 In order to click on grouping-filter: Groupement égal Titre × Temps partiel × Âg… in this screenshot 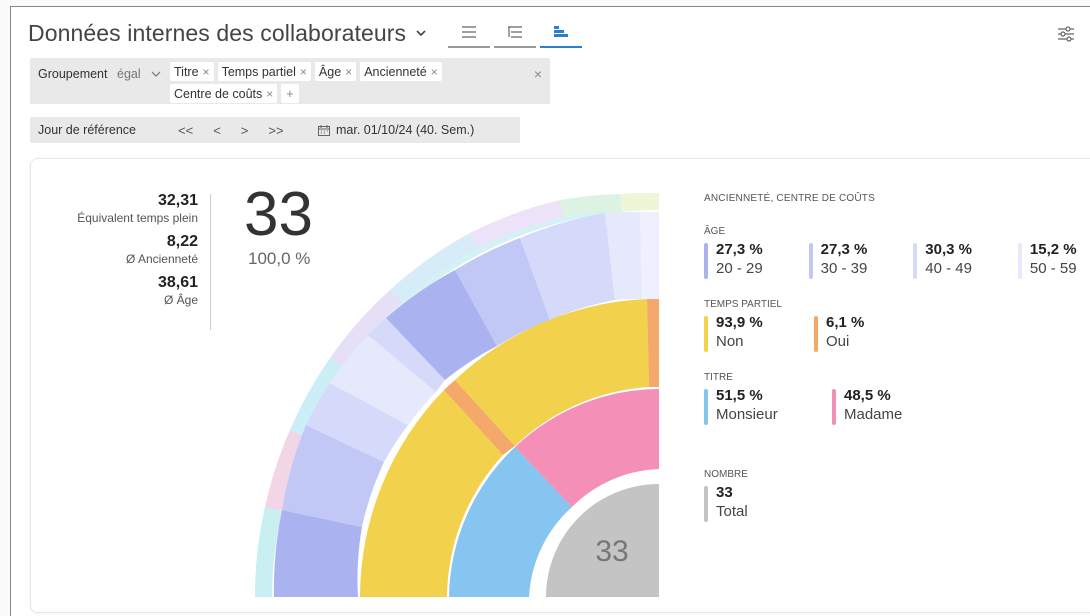, I will do `click(290, 81)`.